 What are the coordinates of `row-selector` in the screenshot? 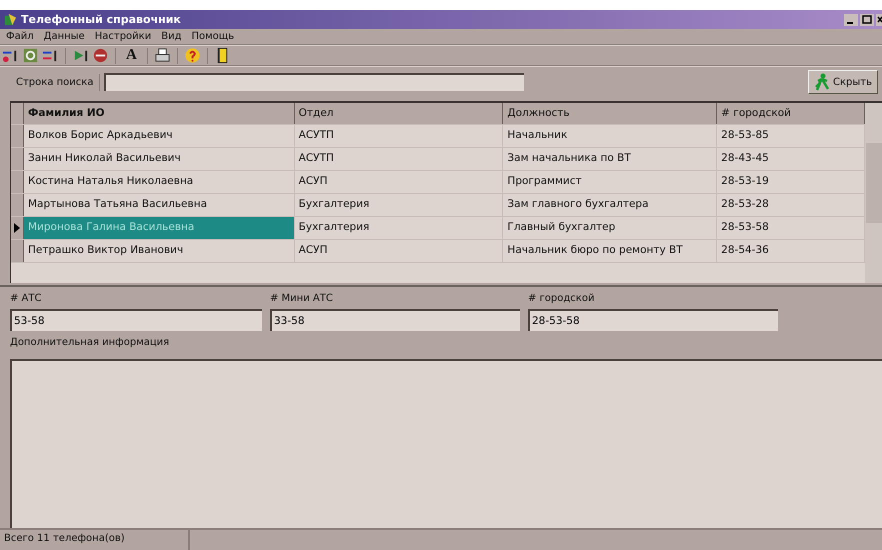 It's located at (17, 228).